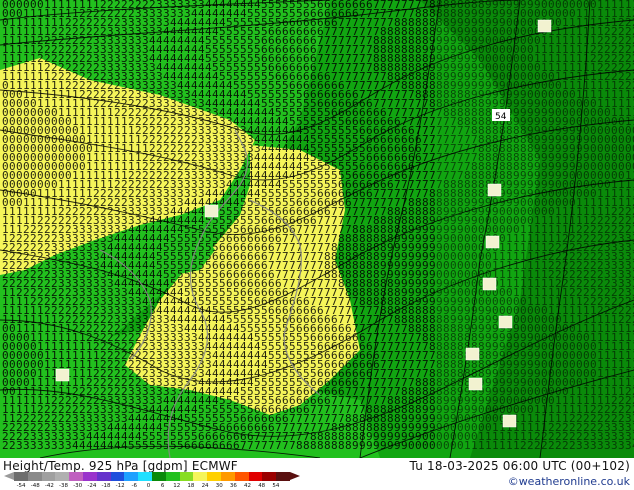 The image size is (634, 490). What do you see at coordinates (176, 486) in the screenshot?
I see `colorbar-tick: 12` at bounding box center [176, 486].